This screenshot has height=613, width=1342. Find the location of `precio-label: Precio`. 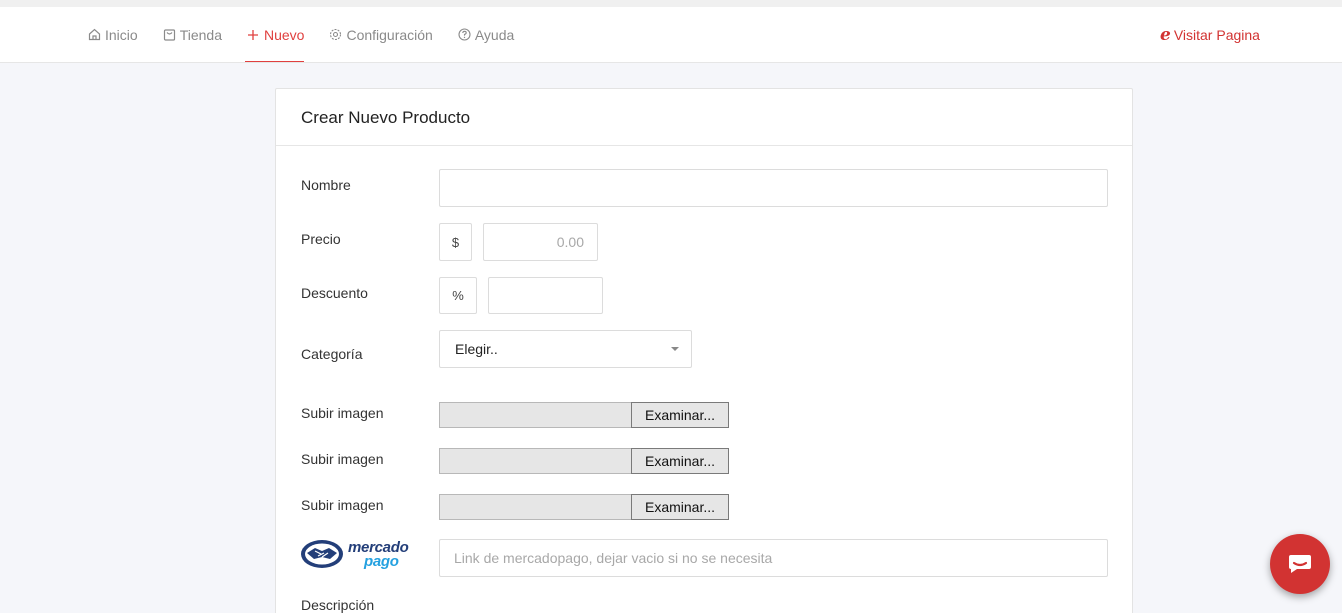

precio-label: Precio is located at coordinates (321, 239).